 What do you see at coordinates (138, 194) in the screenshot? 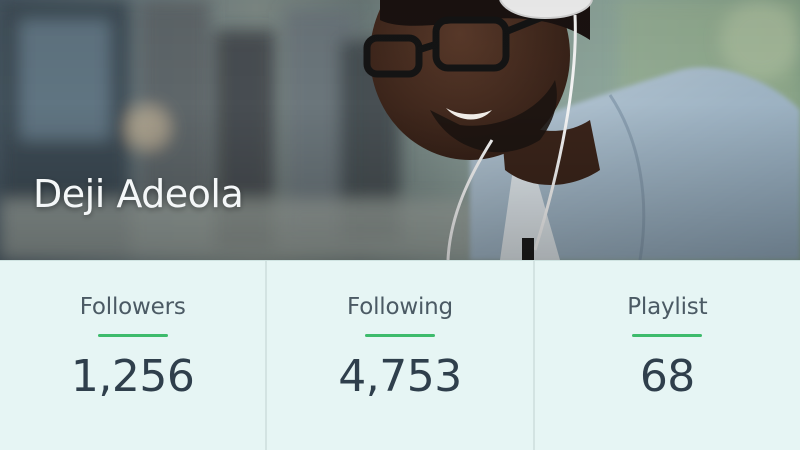
I see `profile-name: Deji Adeola` at bounding box center [138, 194].